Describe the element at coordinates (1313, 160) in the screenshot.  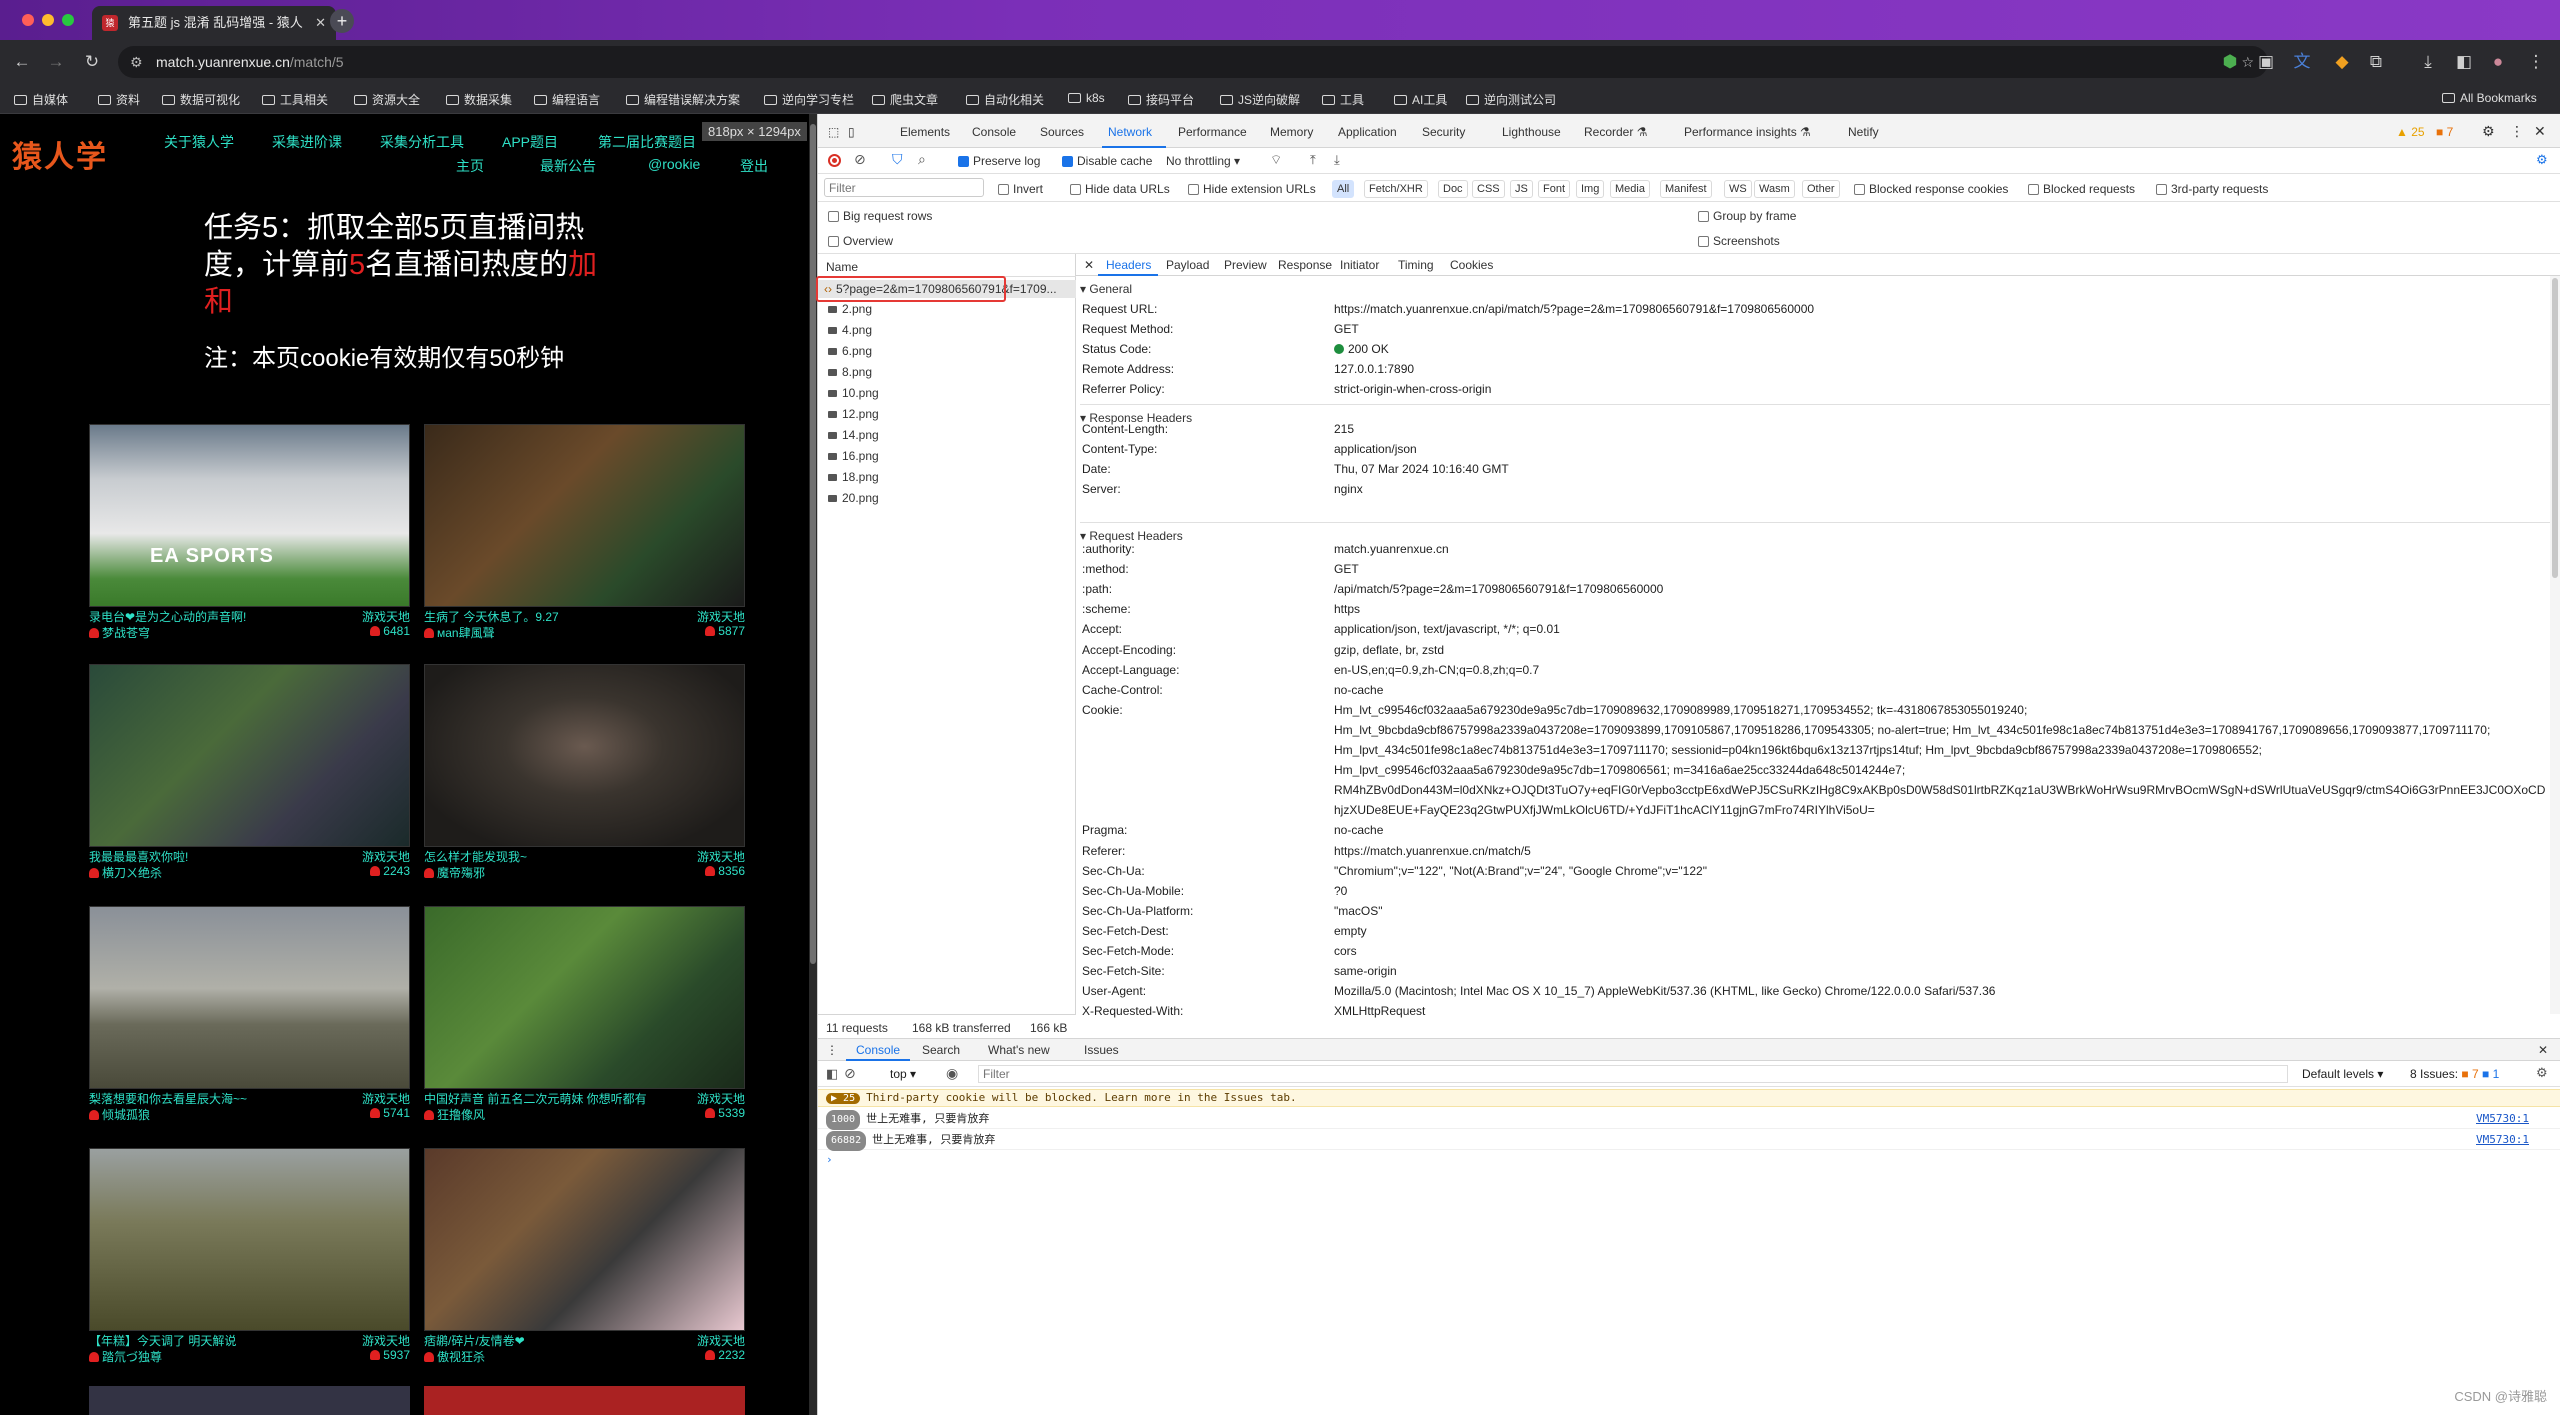
I see `import-har-icon: ⤒` at that location.